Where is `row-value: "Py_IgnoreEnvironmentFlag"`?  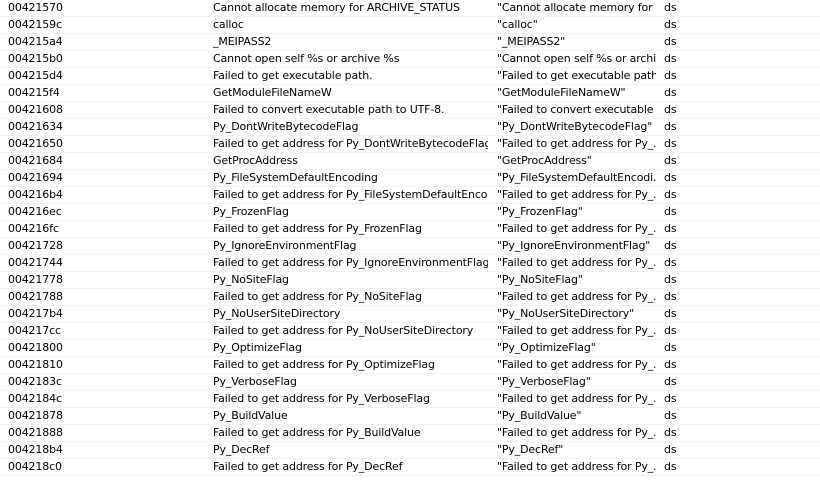
row-value: "Py_IgnoreEnvironmentFlag" is located at coordinates (574, 245).